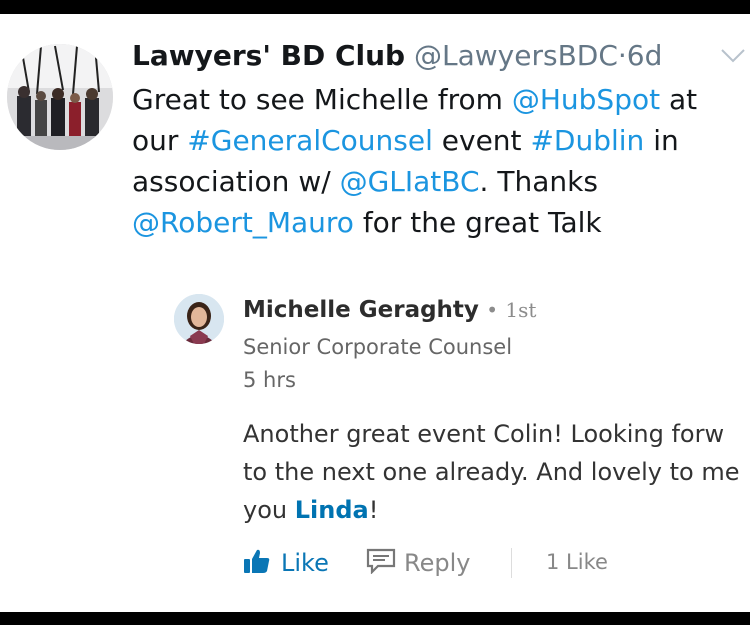 Image resolution: width=750 pixels, height=625 pixels. I want to click on top-status-bar, so click(375, 7).